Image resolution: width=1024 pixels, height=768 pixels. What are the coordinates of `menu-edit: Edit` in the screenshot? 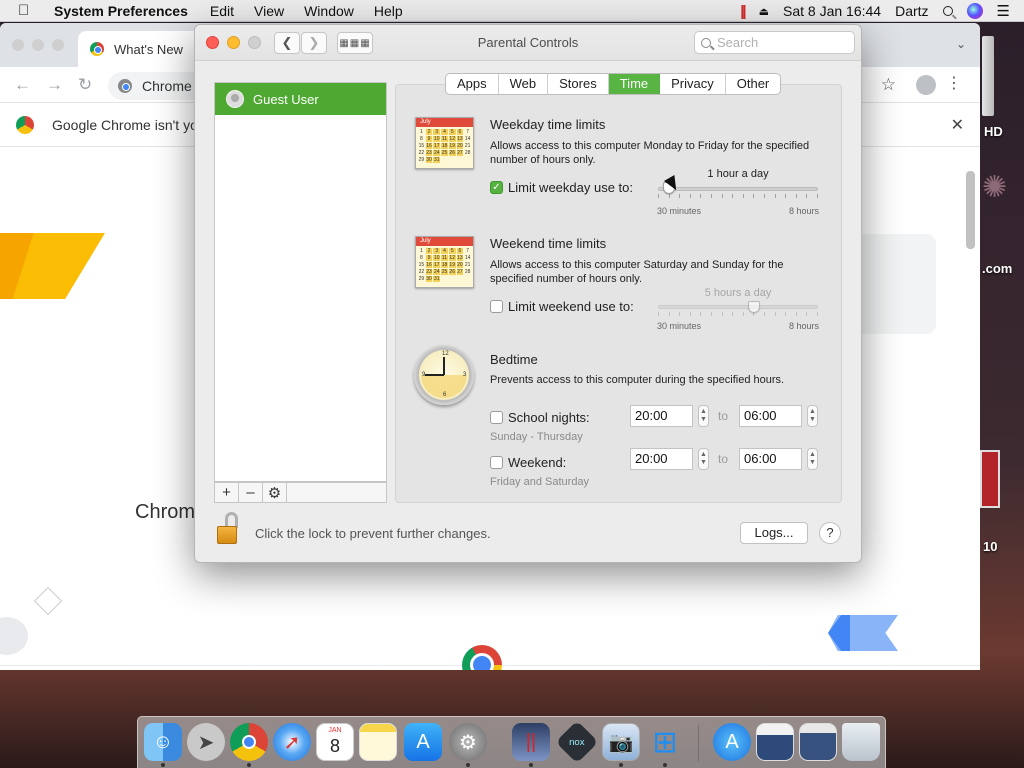 It's located at (222, 11).